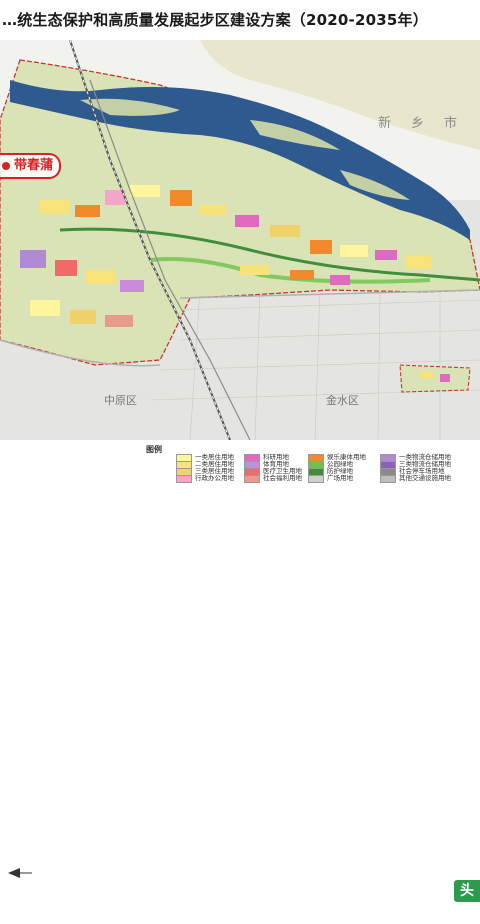 Image resolution: width=480 pixels, height=924 pixels. Describe the element at coordinates (425, 478) in the screenshot. I see `legend-label: 其他交通设施用地` at that location.